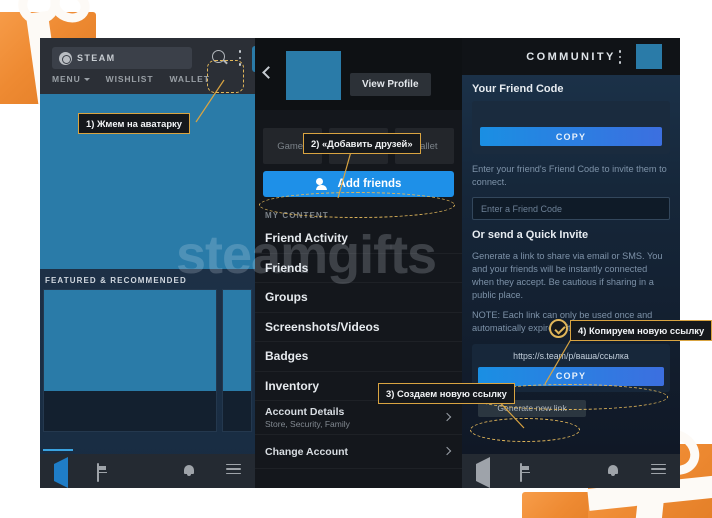 This screenshot has height=518, width=712. I want to click on profile-tabs: Games Friends Wallet, so click(358, 146).